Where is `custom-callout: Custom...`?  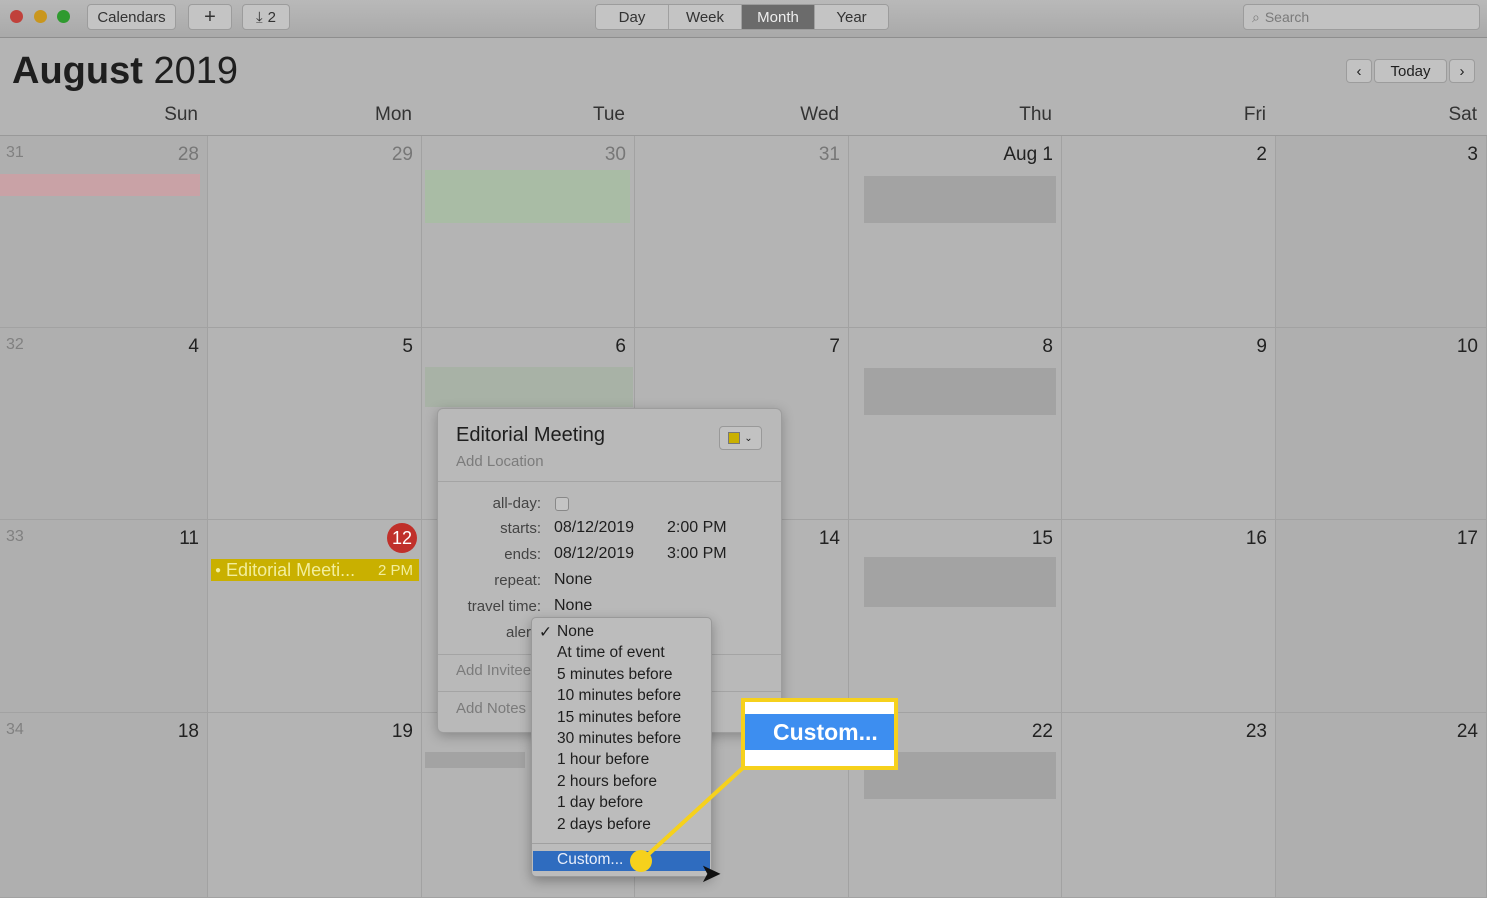
custom-callout: Custom... is located at coordinates (819, 734).